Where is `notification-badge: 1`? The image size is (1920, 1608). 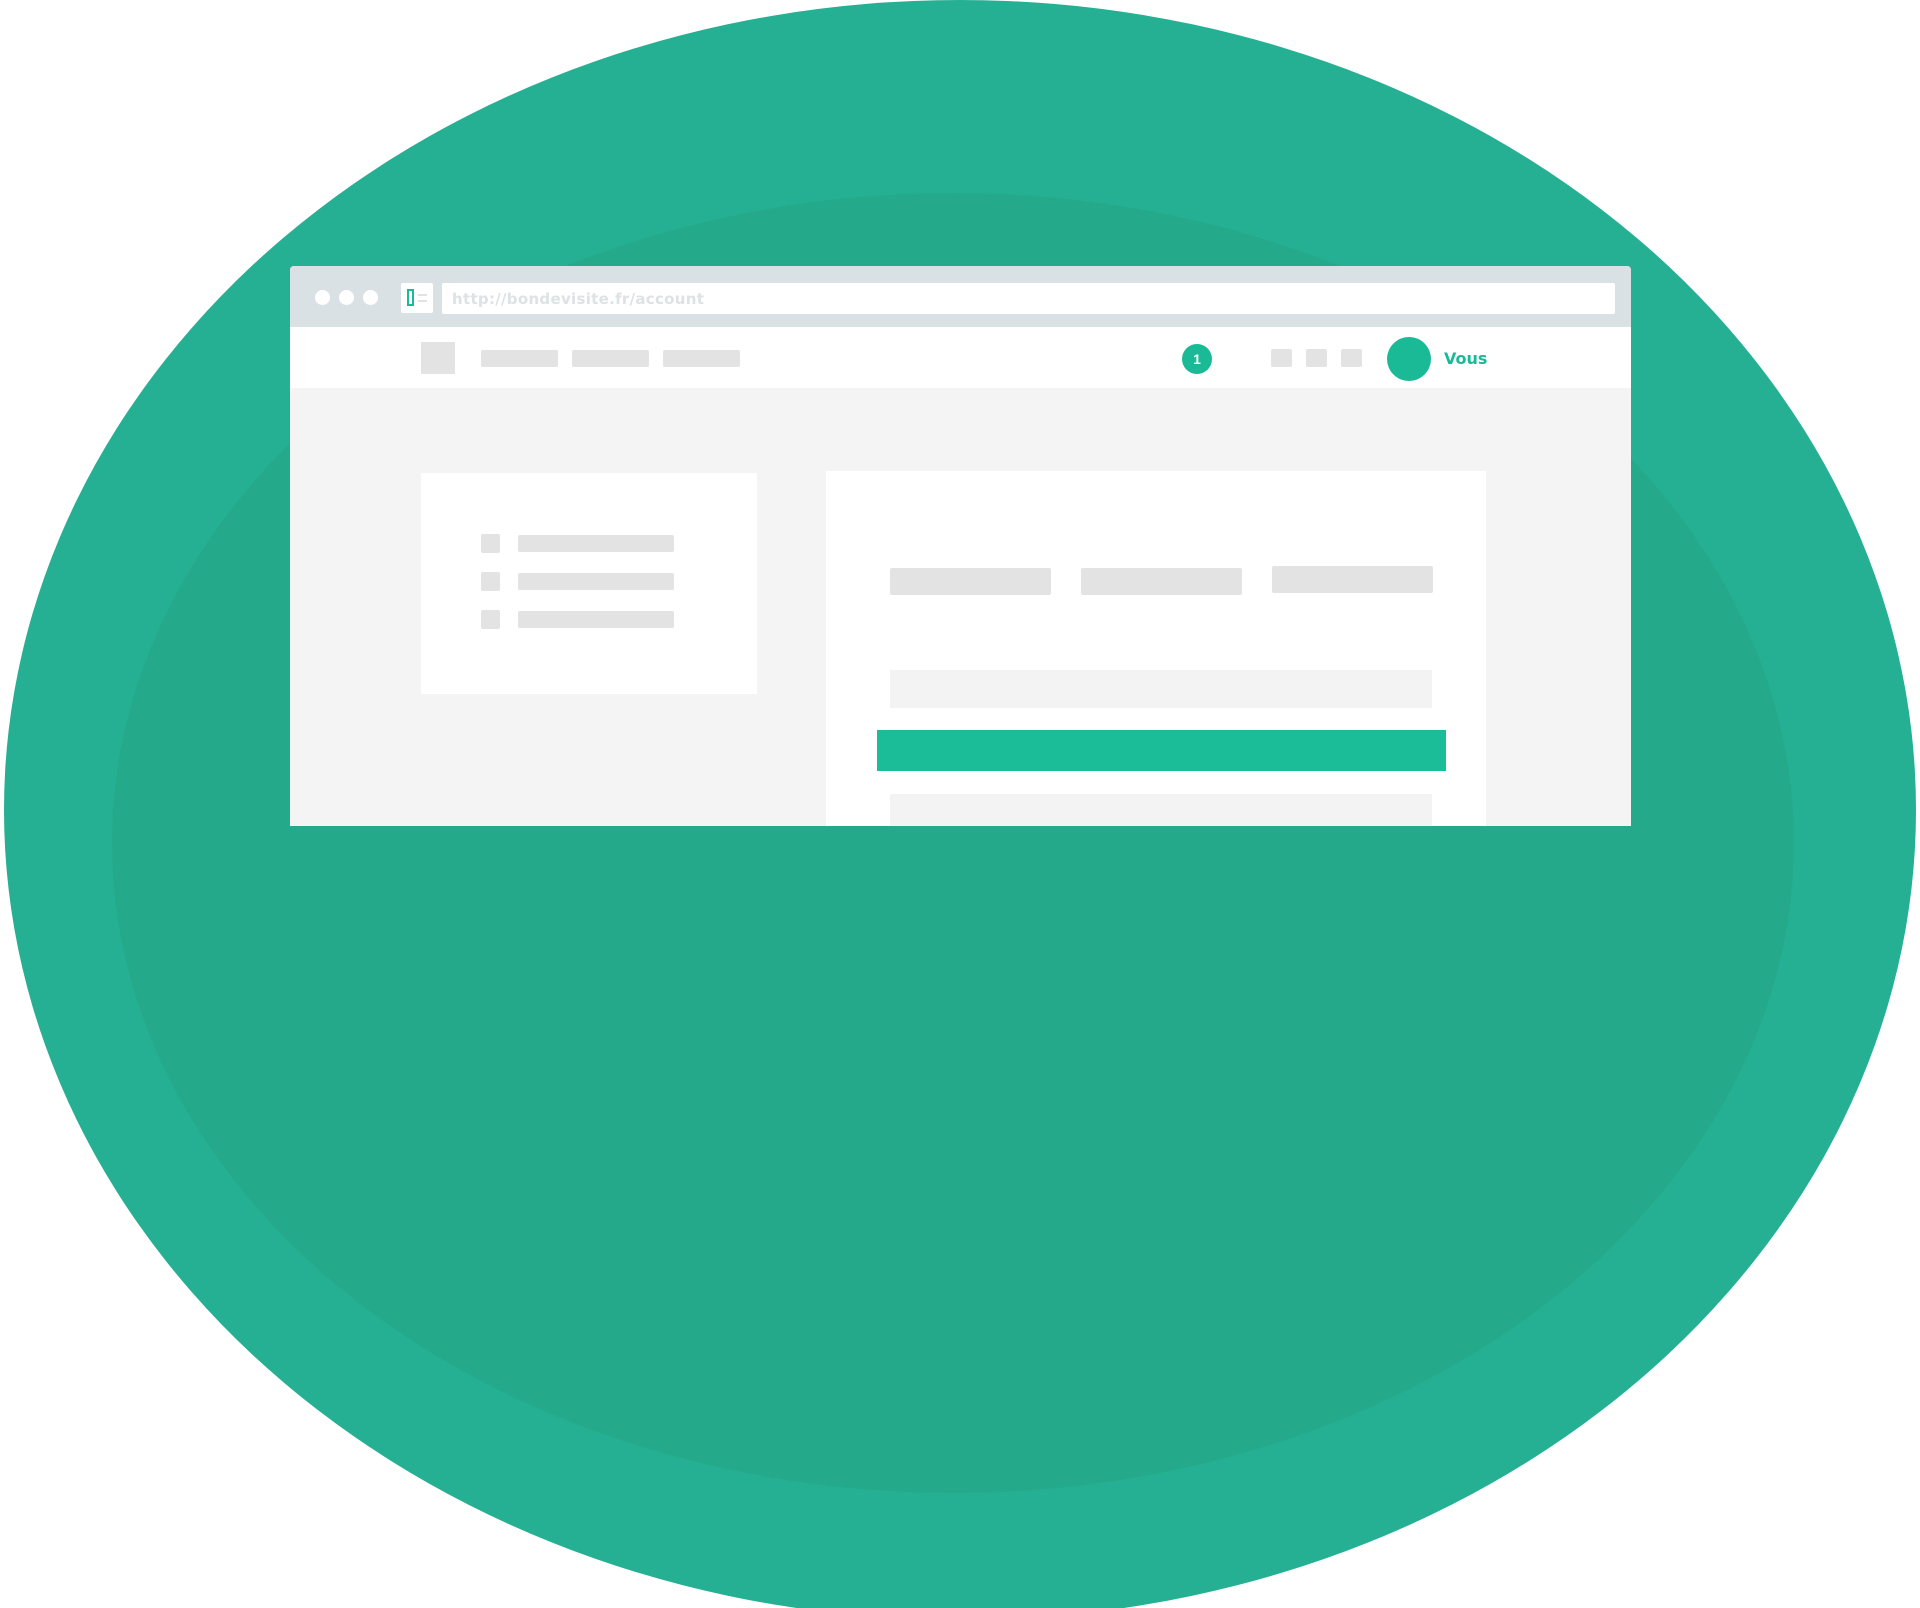
notification-badge: 1 is located at coordinates (1197, 359).